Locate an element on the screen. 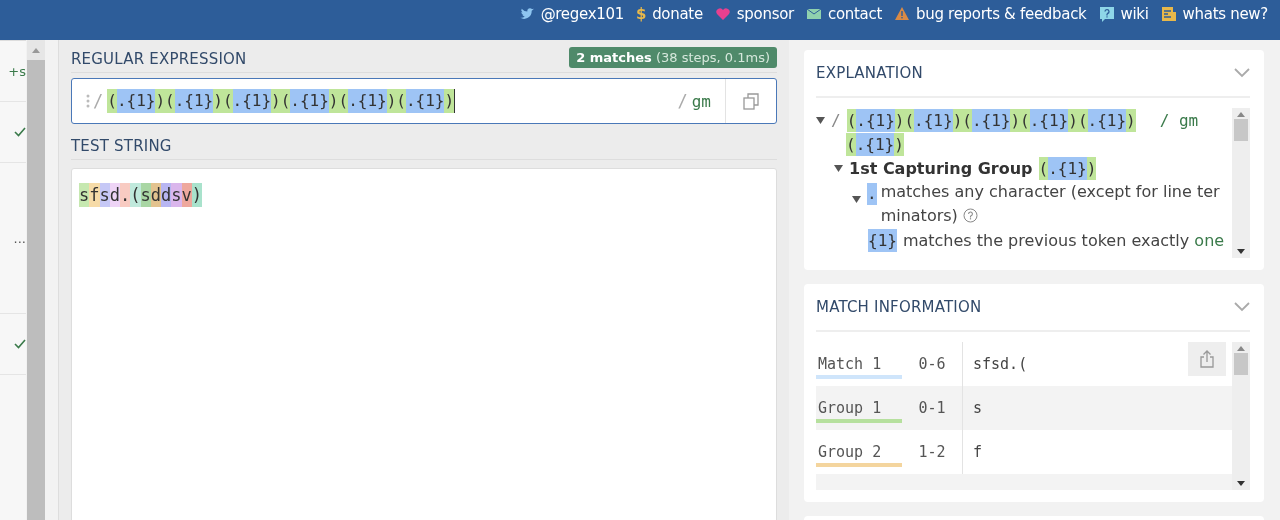 This screenshot has height=520, width=1280. match-value: sfsd.( is located at coordinates (1000, 364).